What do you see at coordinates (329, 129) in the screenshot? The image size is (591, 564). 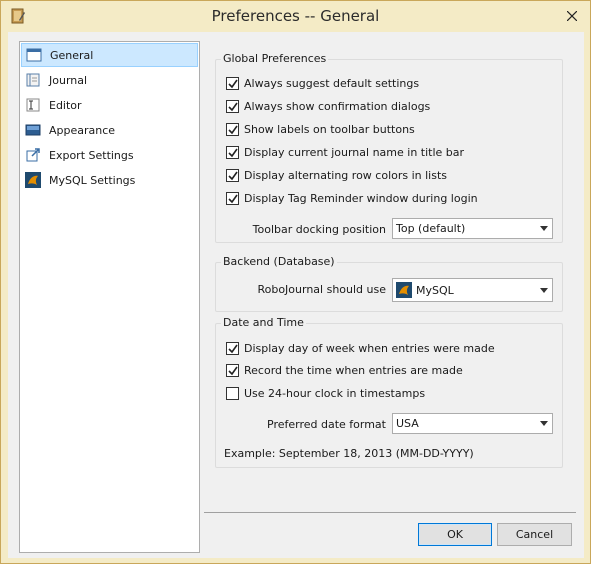 I see `option-label: Show labels on toolbar buttons` at bounding box center [329, 129].